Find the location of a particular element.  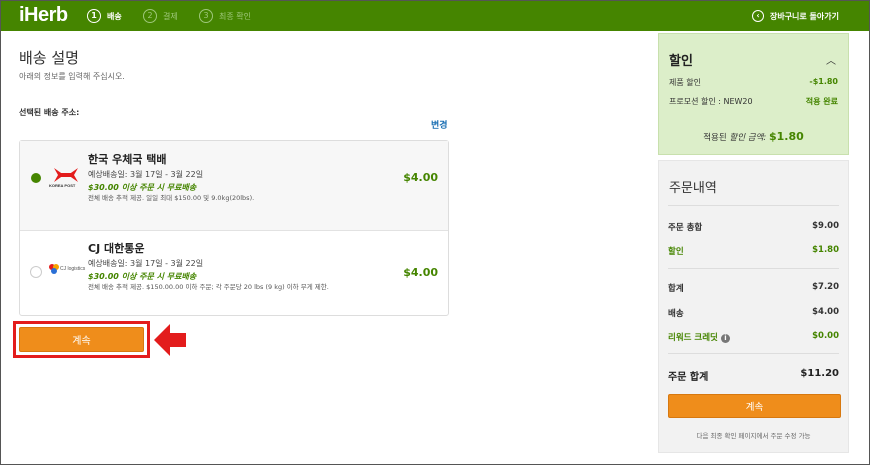

row-value: $7.20 is located at coordinates (825, 287).